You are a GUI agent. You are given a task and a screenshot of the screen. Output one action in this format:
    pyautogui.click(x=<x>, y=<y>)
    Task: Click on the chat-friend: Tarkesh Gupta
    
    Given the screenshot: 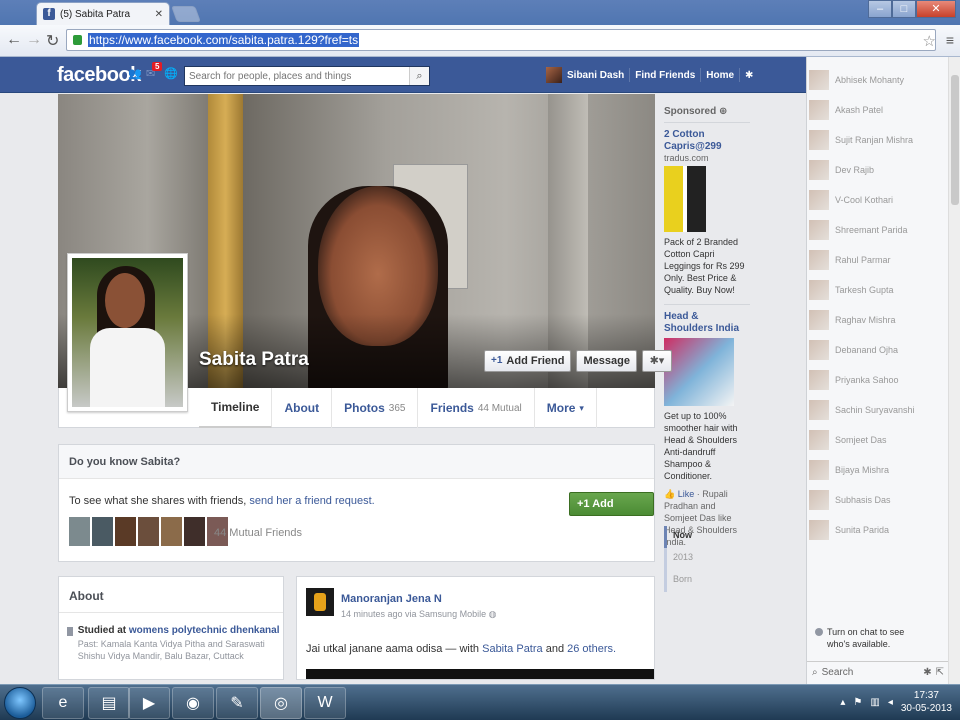 What is the action you would take?
    pyautogui.click(x=878, y=290)
    